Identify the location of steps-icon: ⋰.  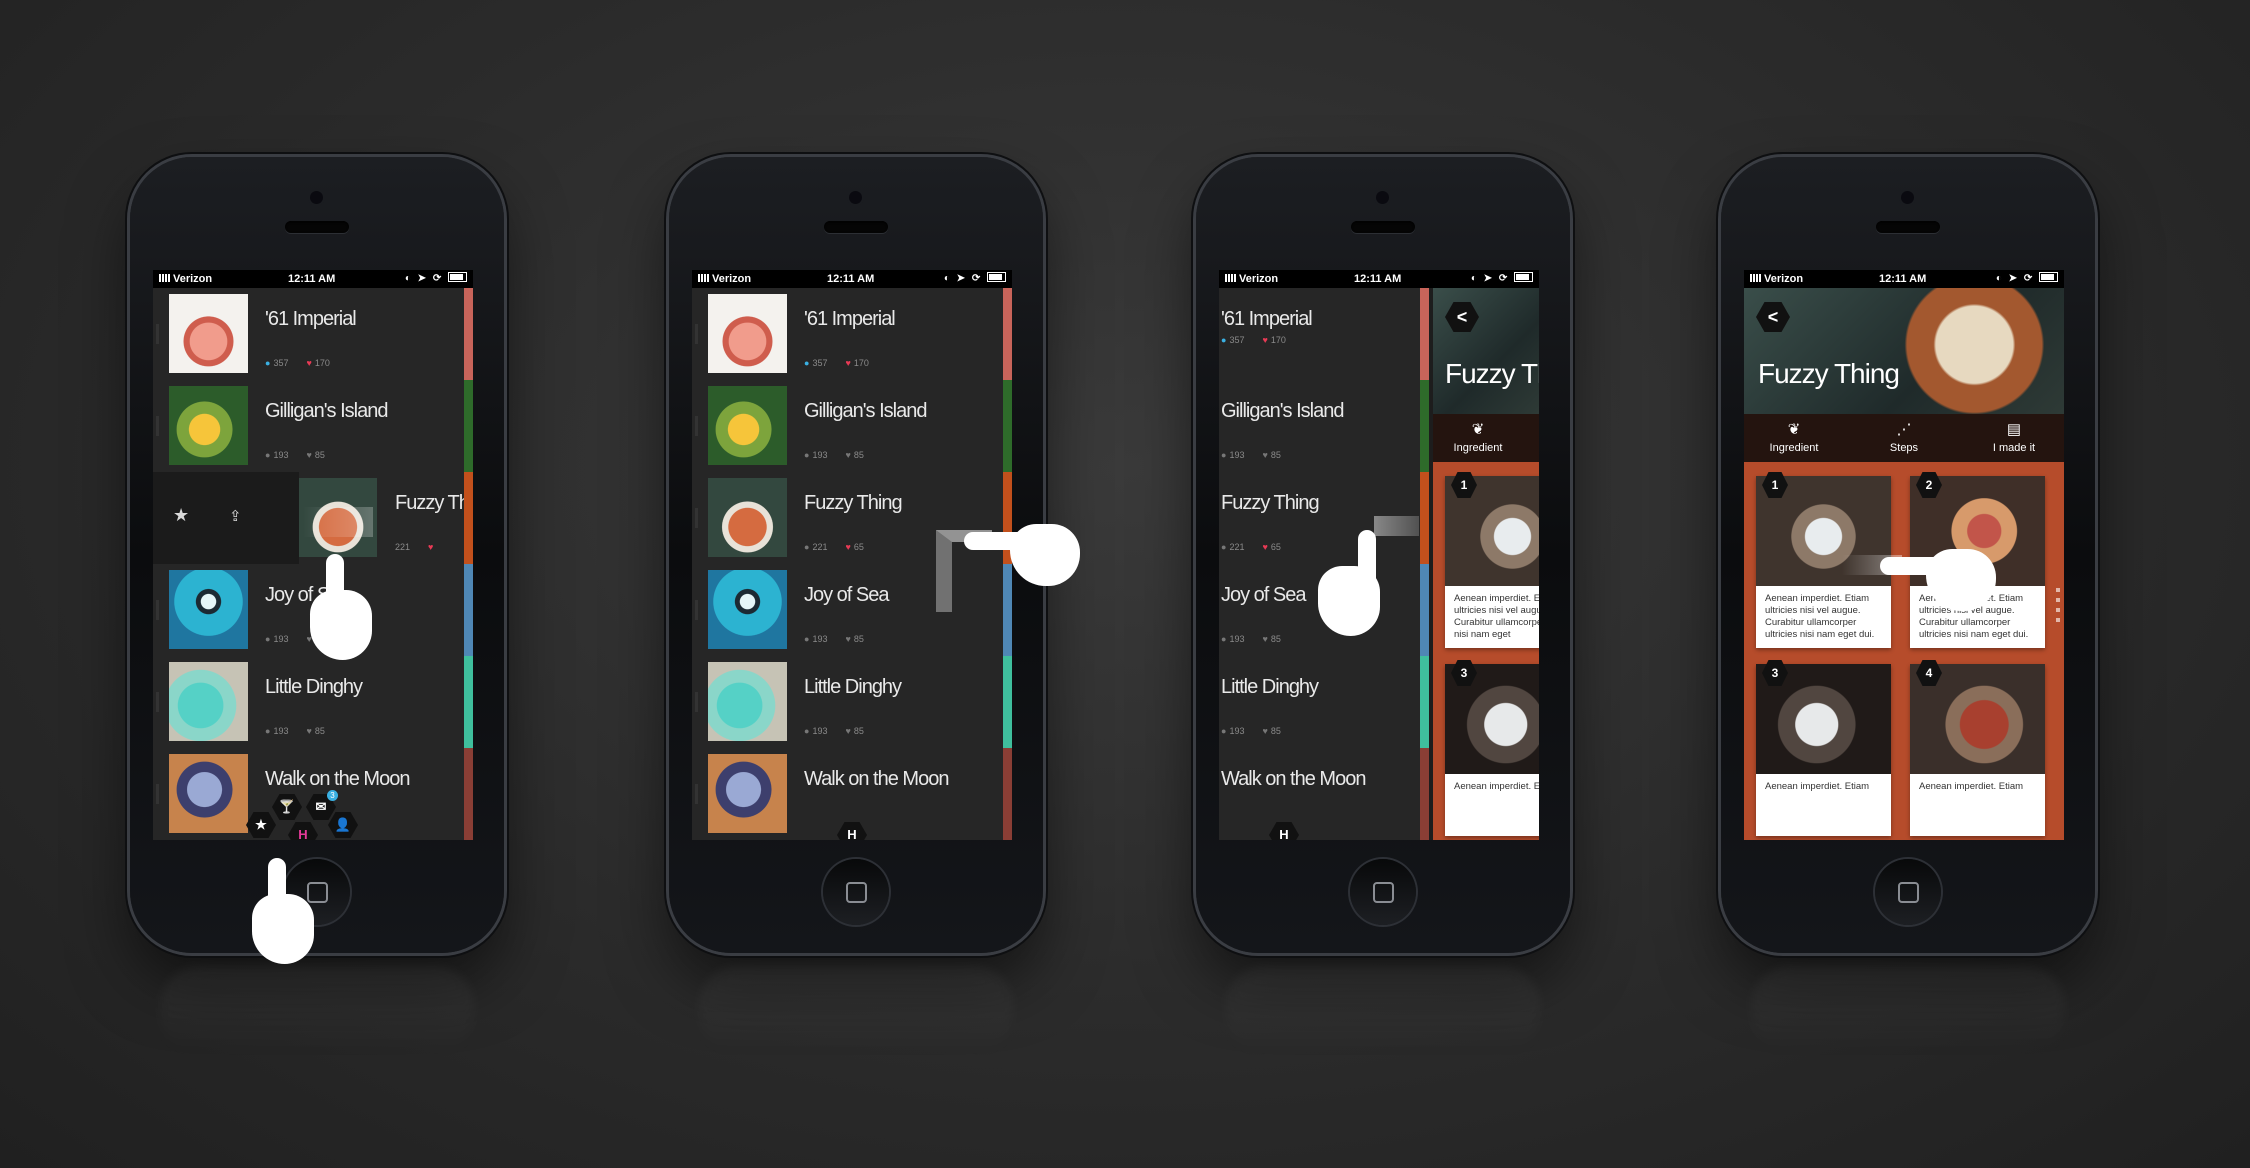
(1904, 429).